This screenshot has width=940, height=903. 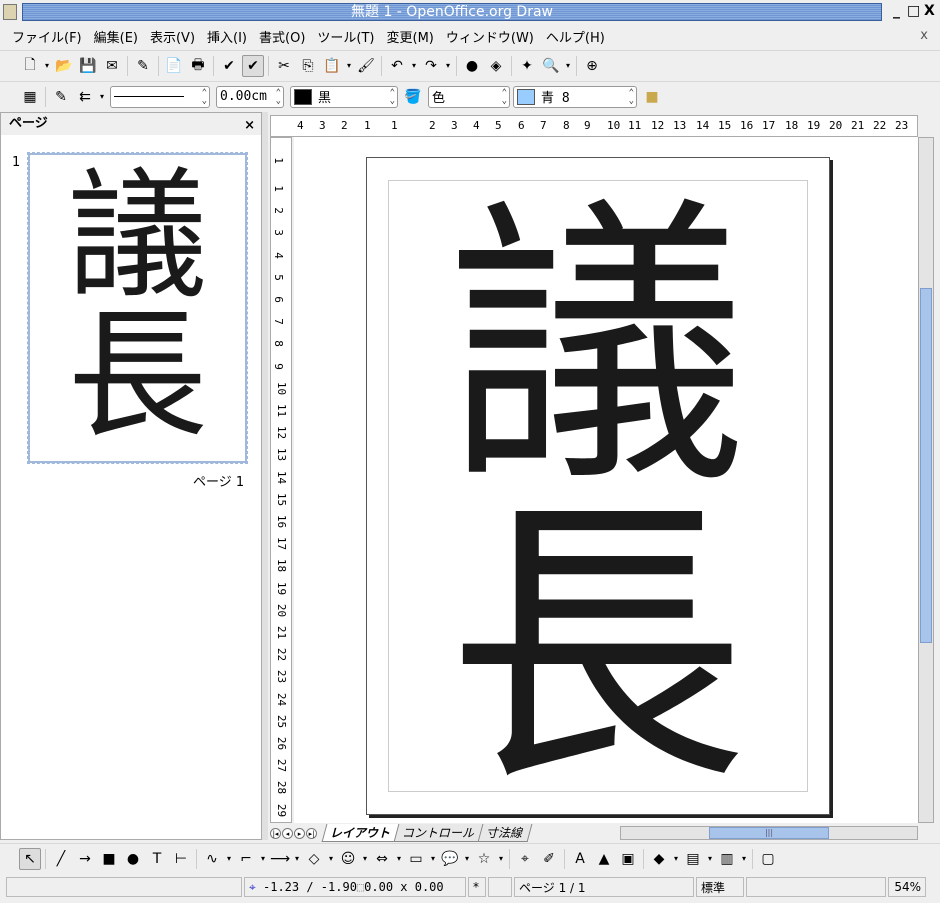 I want to click on gallery-icon: ▣, so click(x=628, y=859).